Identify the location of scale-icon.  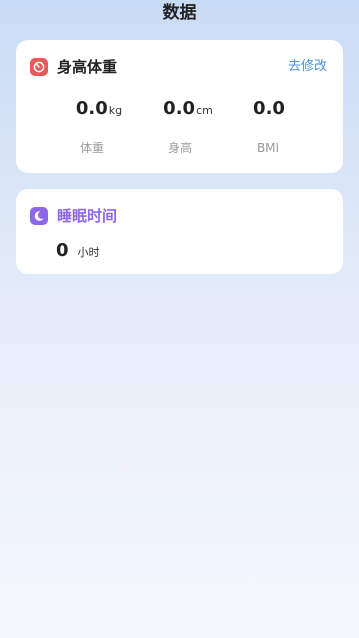
(39, 67).